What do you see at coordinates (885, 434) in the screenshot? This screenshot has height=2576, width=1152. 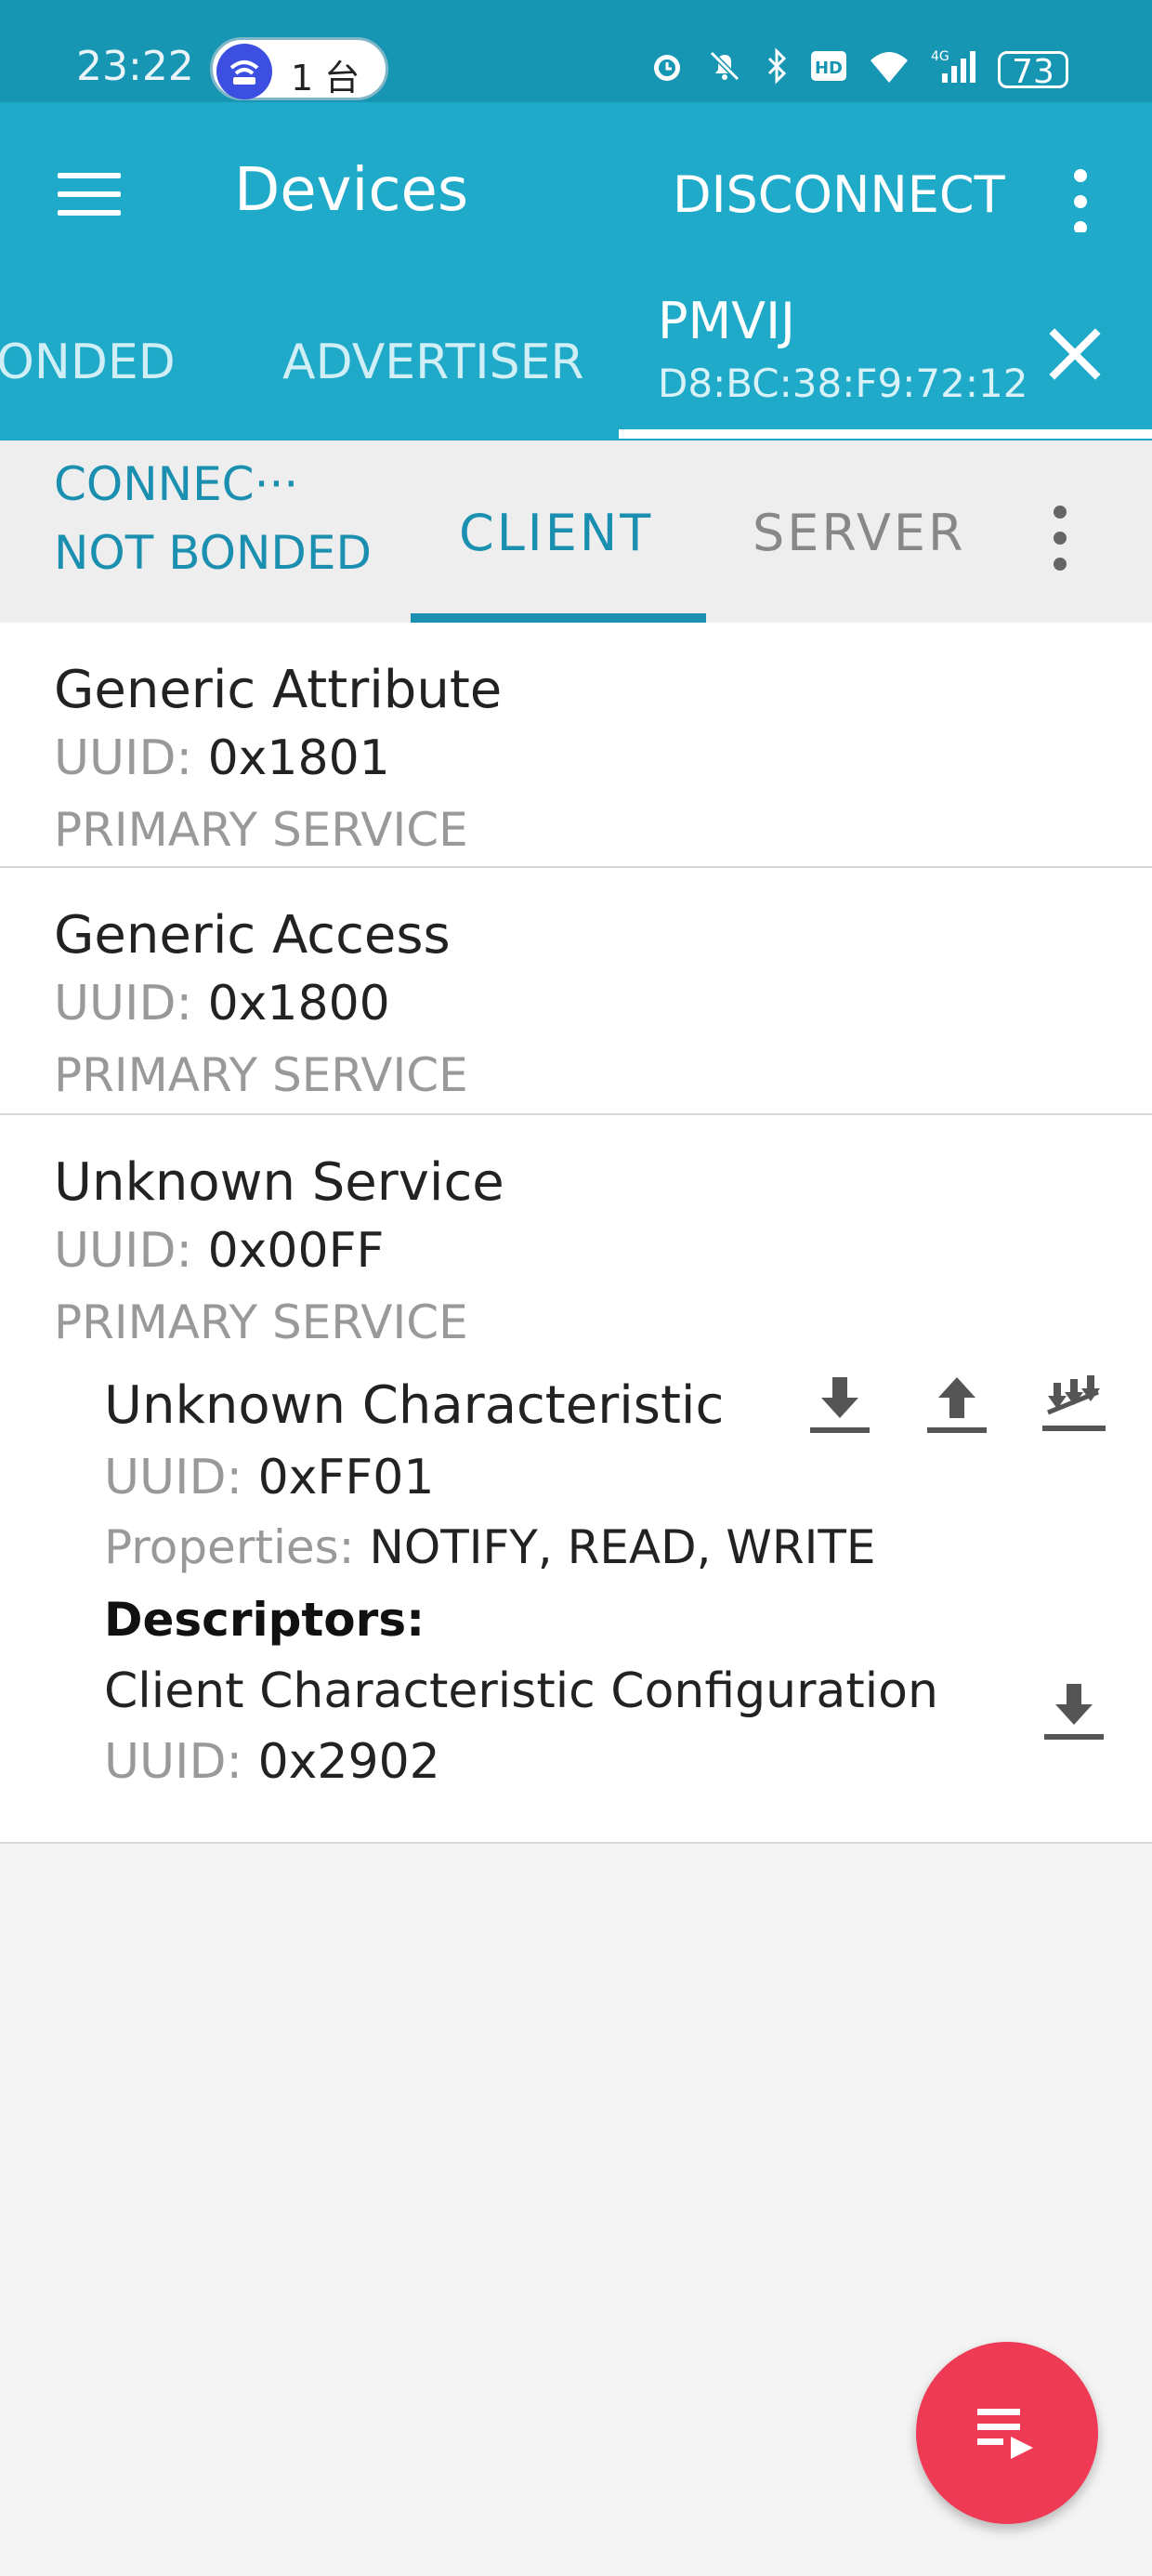 I see `device-tab-indicator` at bounding box center [885, 434].